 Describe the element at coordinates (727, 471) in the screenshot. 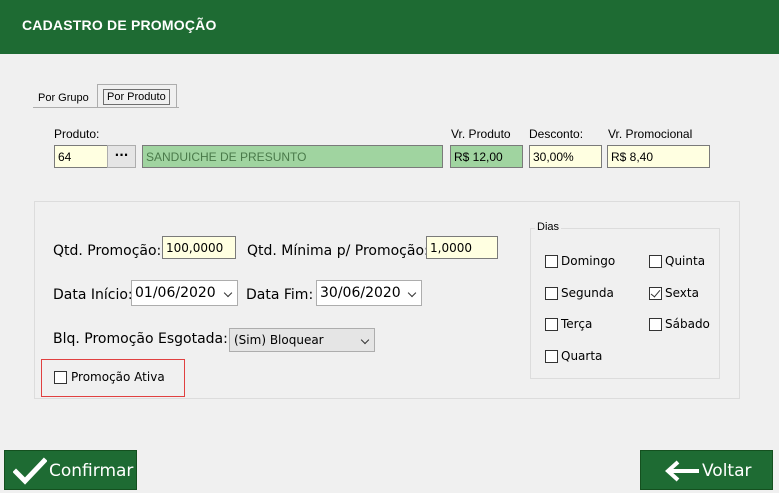

I see `voltar-label: Voltar` at that location.